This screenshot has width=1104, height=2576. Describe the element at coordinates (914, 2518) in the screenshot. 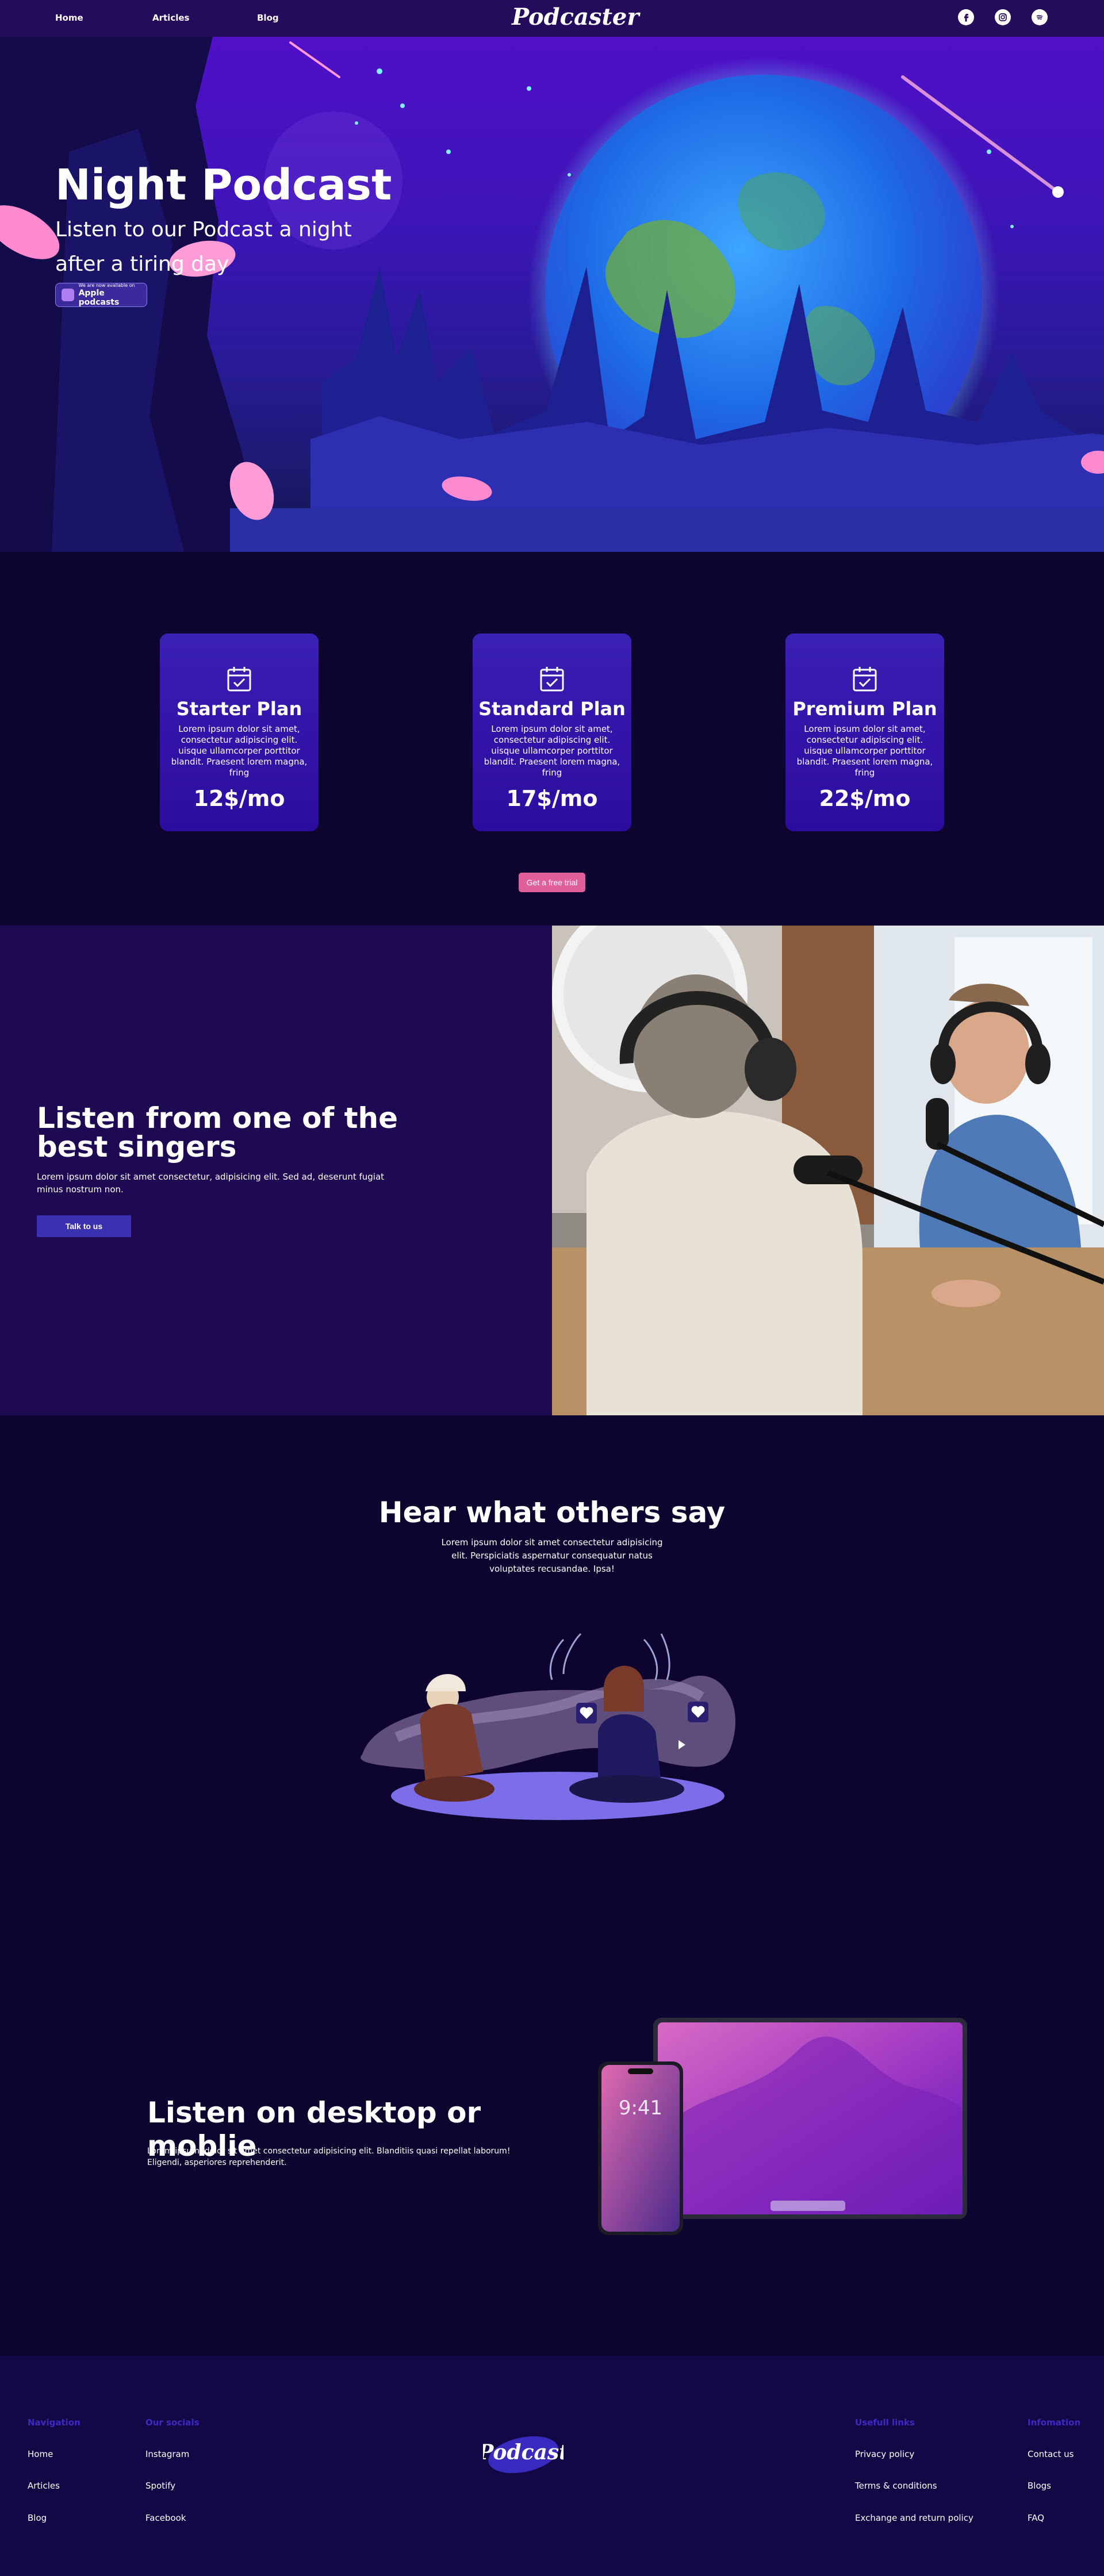

I see `footer-link-exchange: Exchange and return policy` at that location.